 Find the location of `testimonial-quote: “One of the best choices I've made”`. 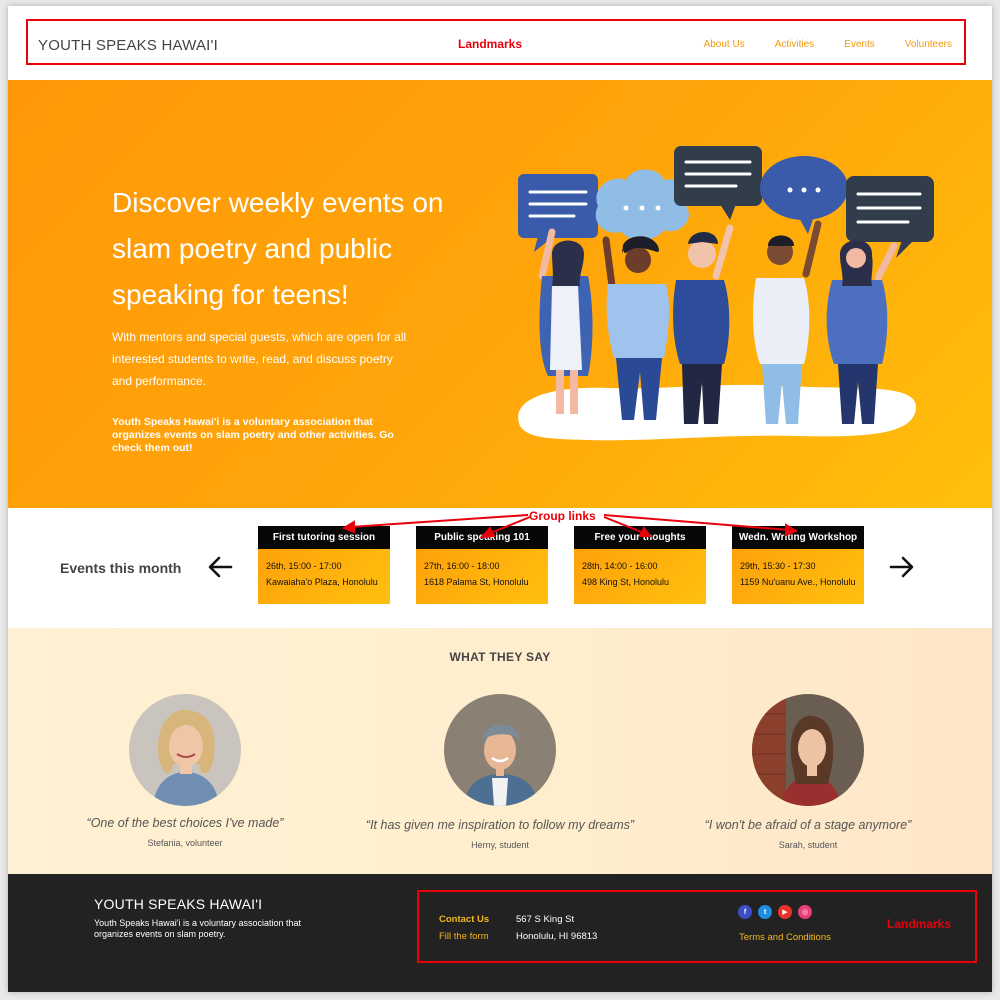

testimonial-quote: “One of the best choices I've made” is located at coordinates (185, 823).